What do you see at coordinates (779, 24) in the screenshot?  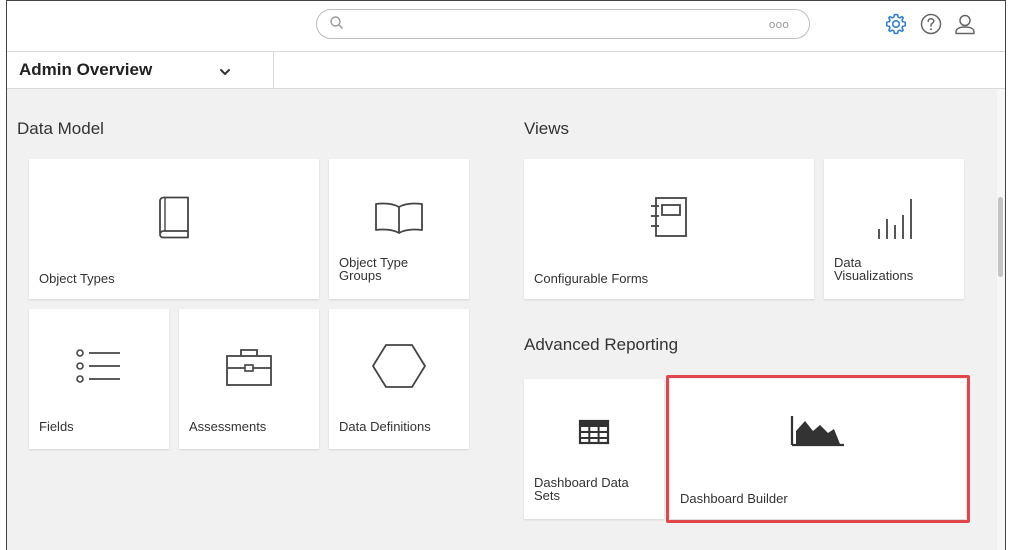 I see `more-options-icon: ooo` at bounding box center [779, 24].